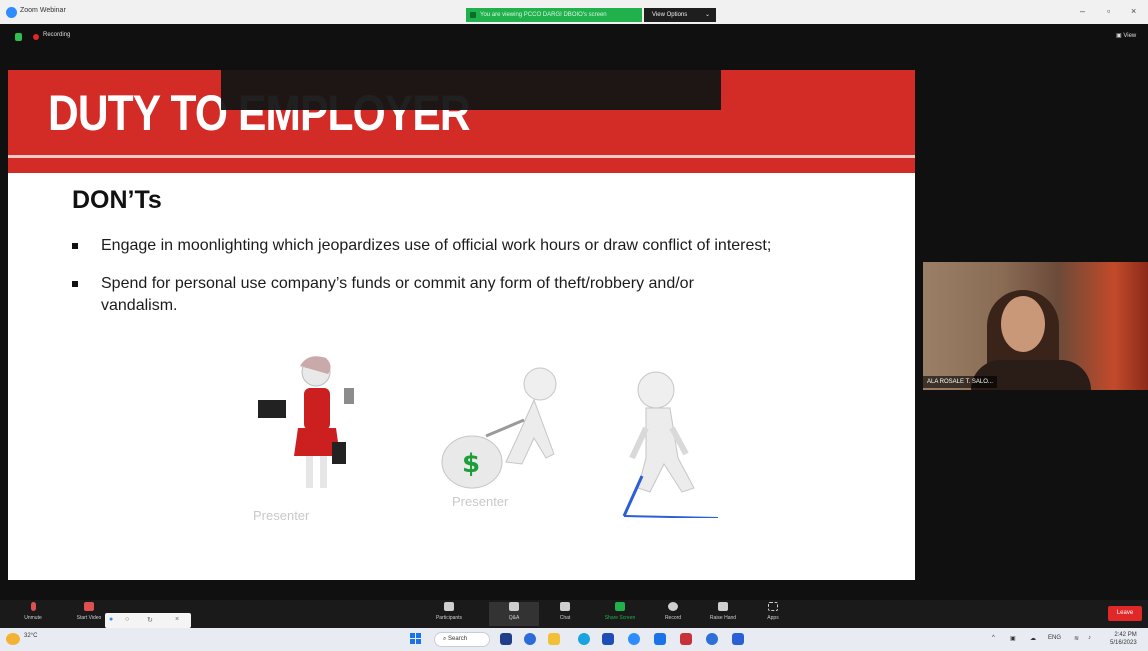 The image size is (1148, 651). Describe the element at coordinates (33, 614) in the screenshot. I see `unmute-button: Unmute` at that location.